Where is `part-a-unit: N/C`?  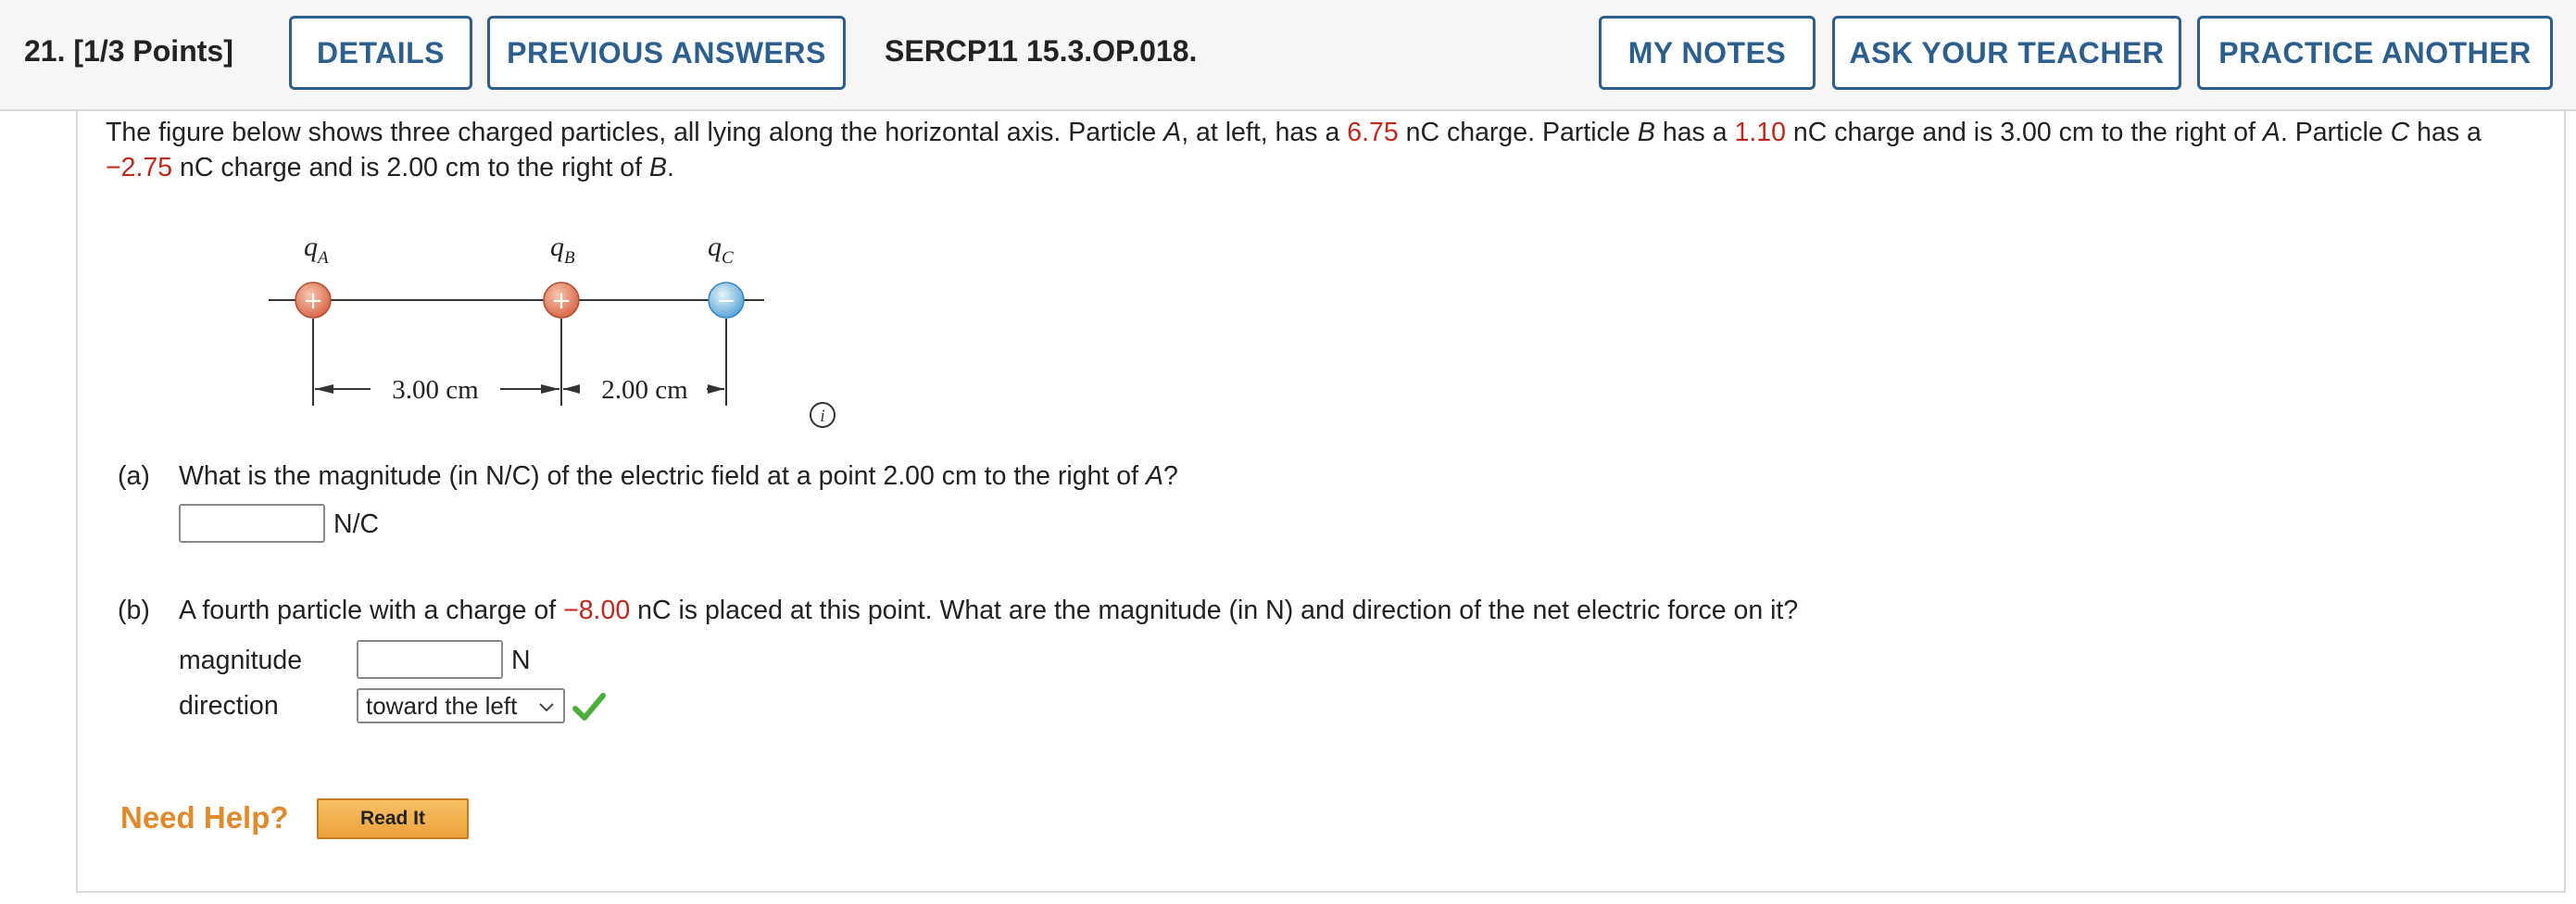 part-a-unit: N/C is located at coordinates (356, 524).